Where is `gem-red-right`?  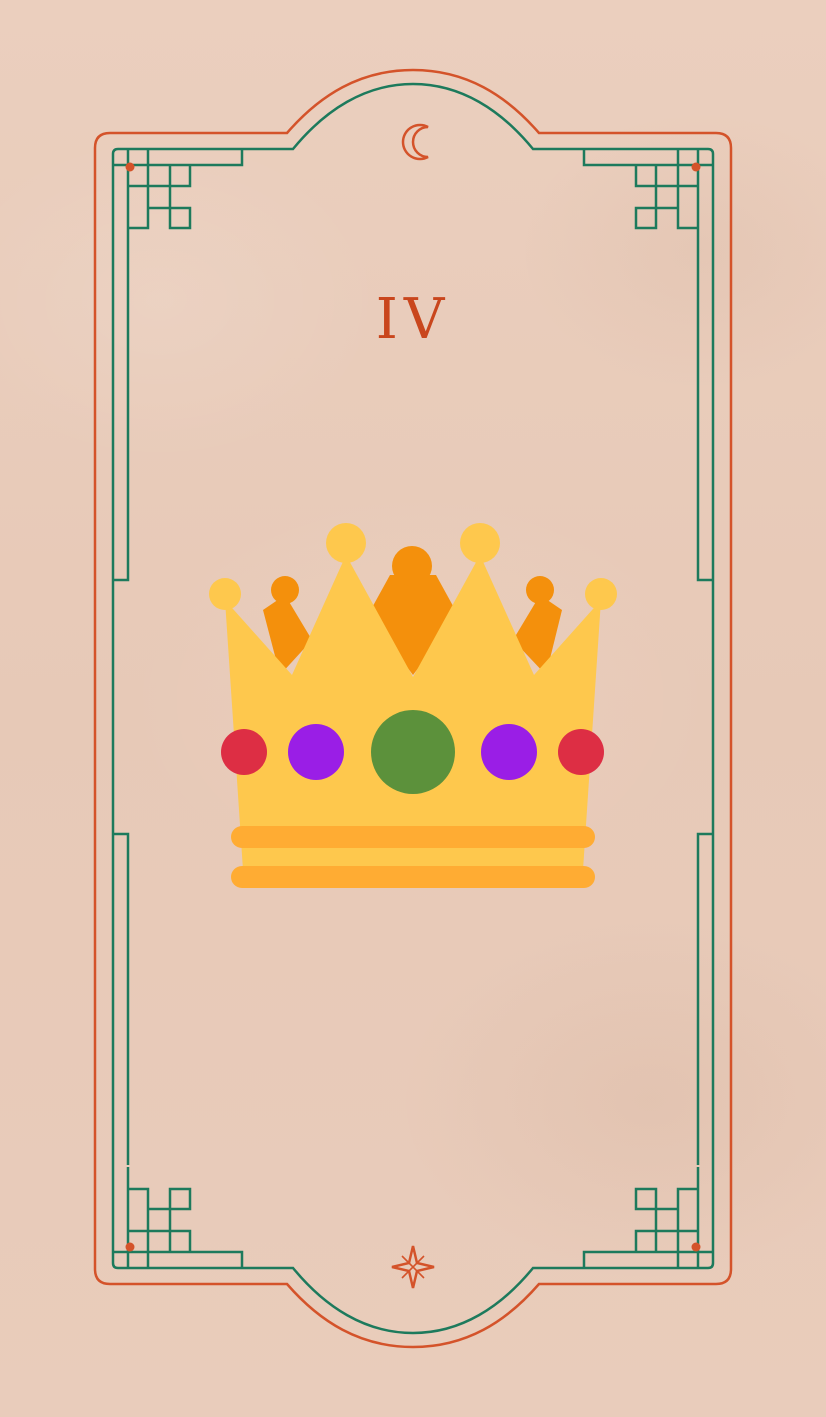
gem-red-right is located at coordinates (581, 752).